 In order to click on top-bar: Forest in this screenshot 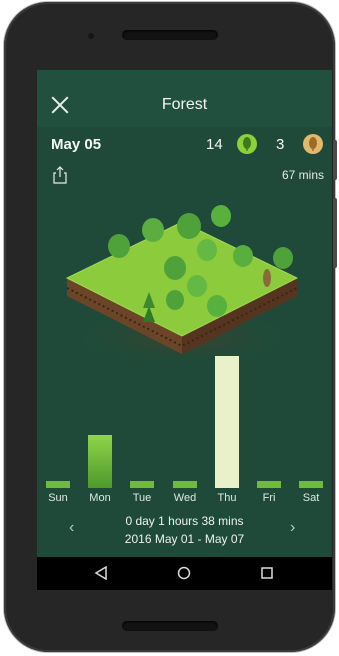, I will do `click(184, 98)`.